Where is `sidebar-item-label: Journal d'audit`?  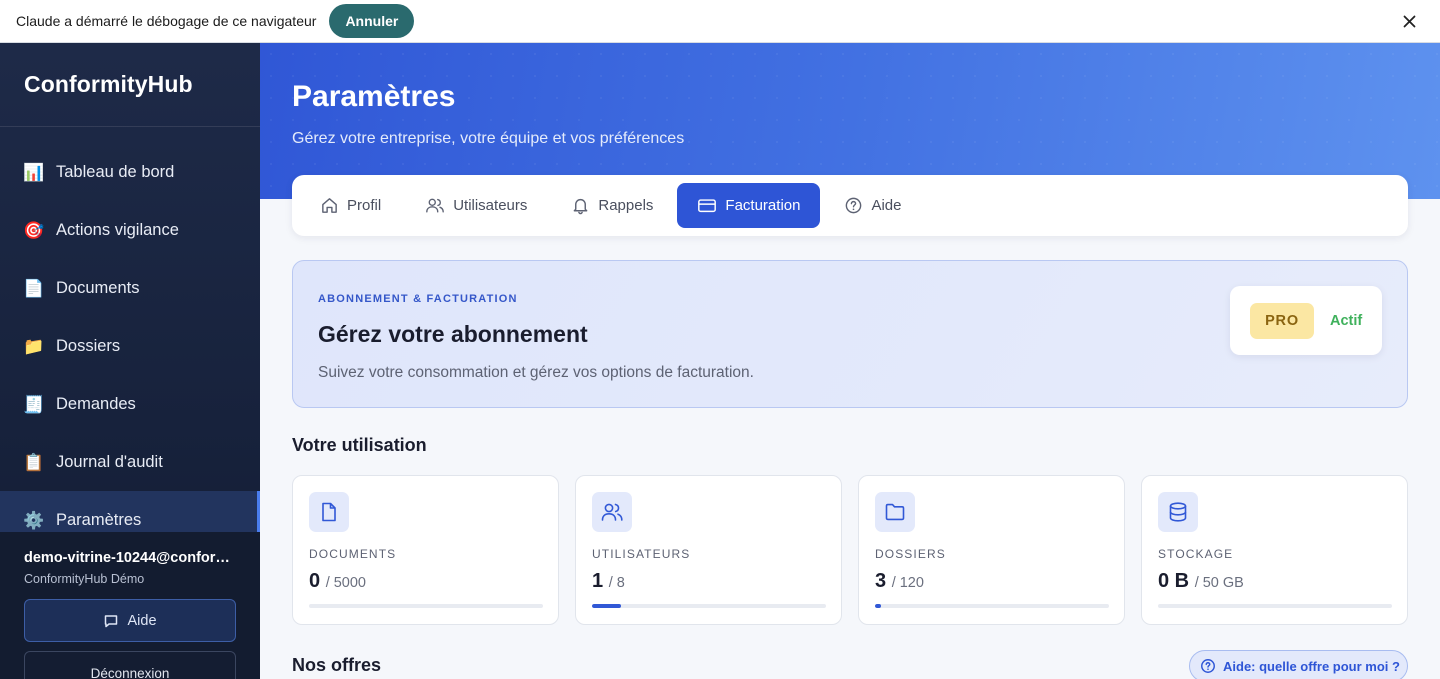 sidebar-item-label: Journal d'audit is located at coordinates (109, 461).